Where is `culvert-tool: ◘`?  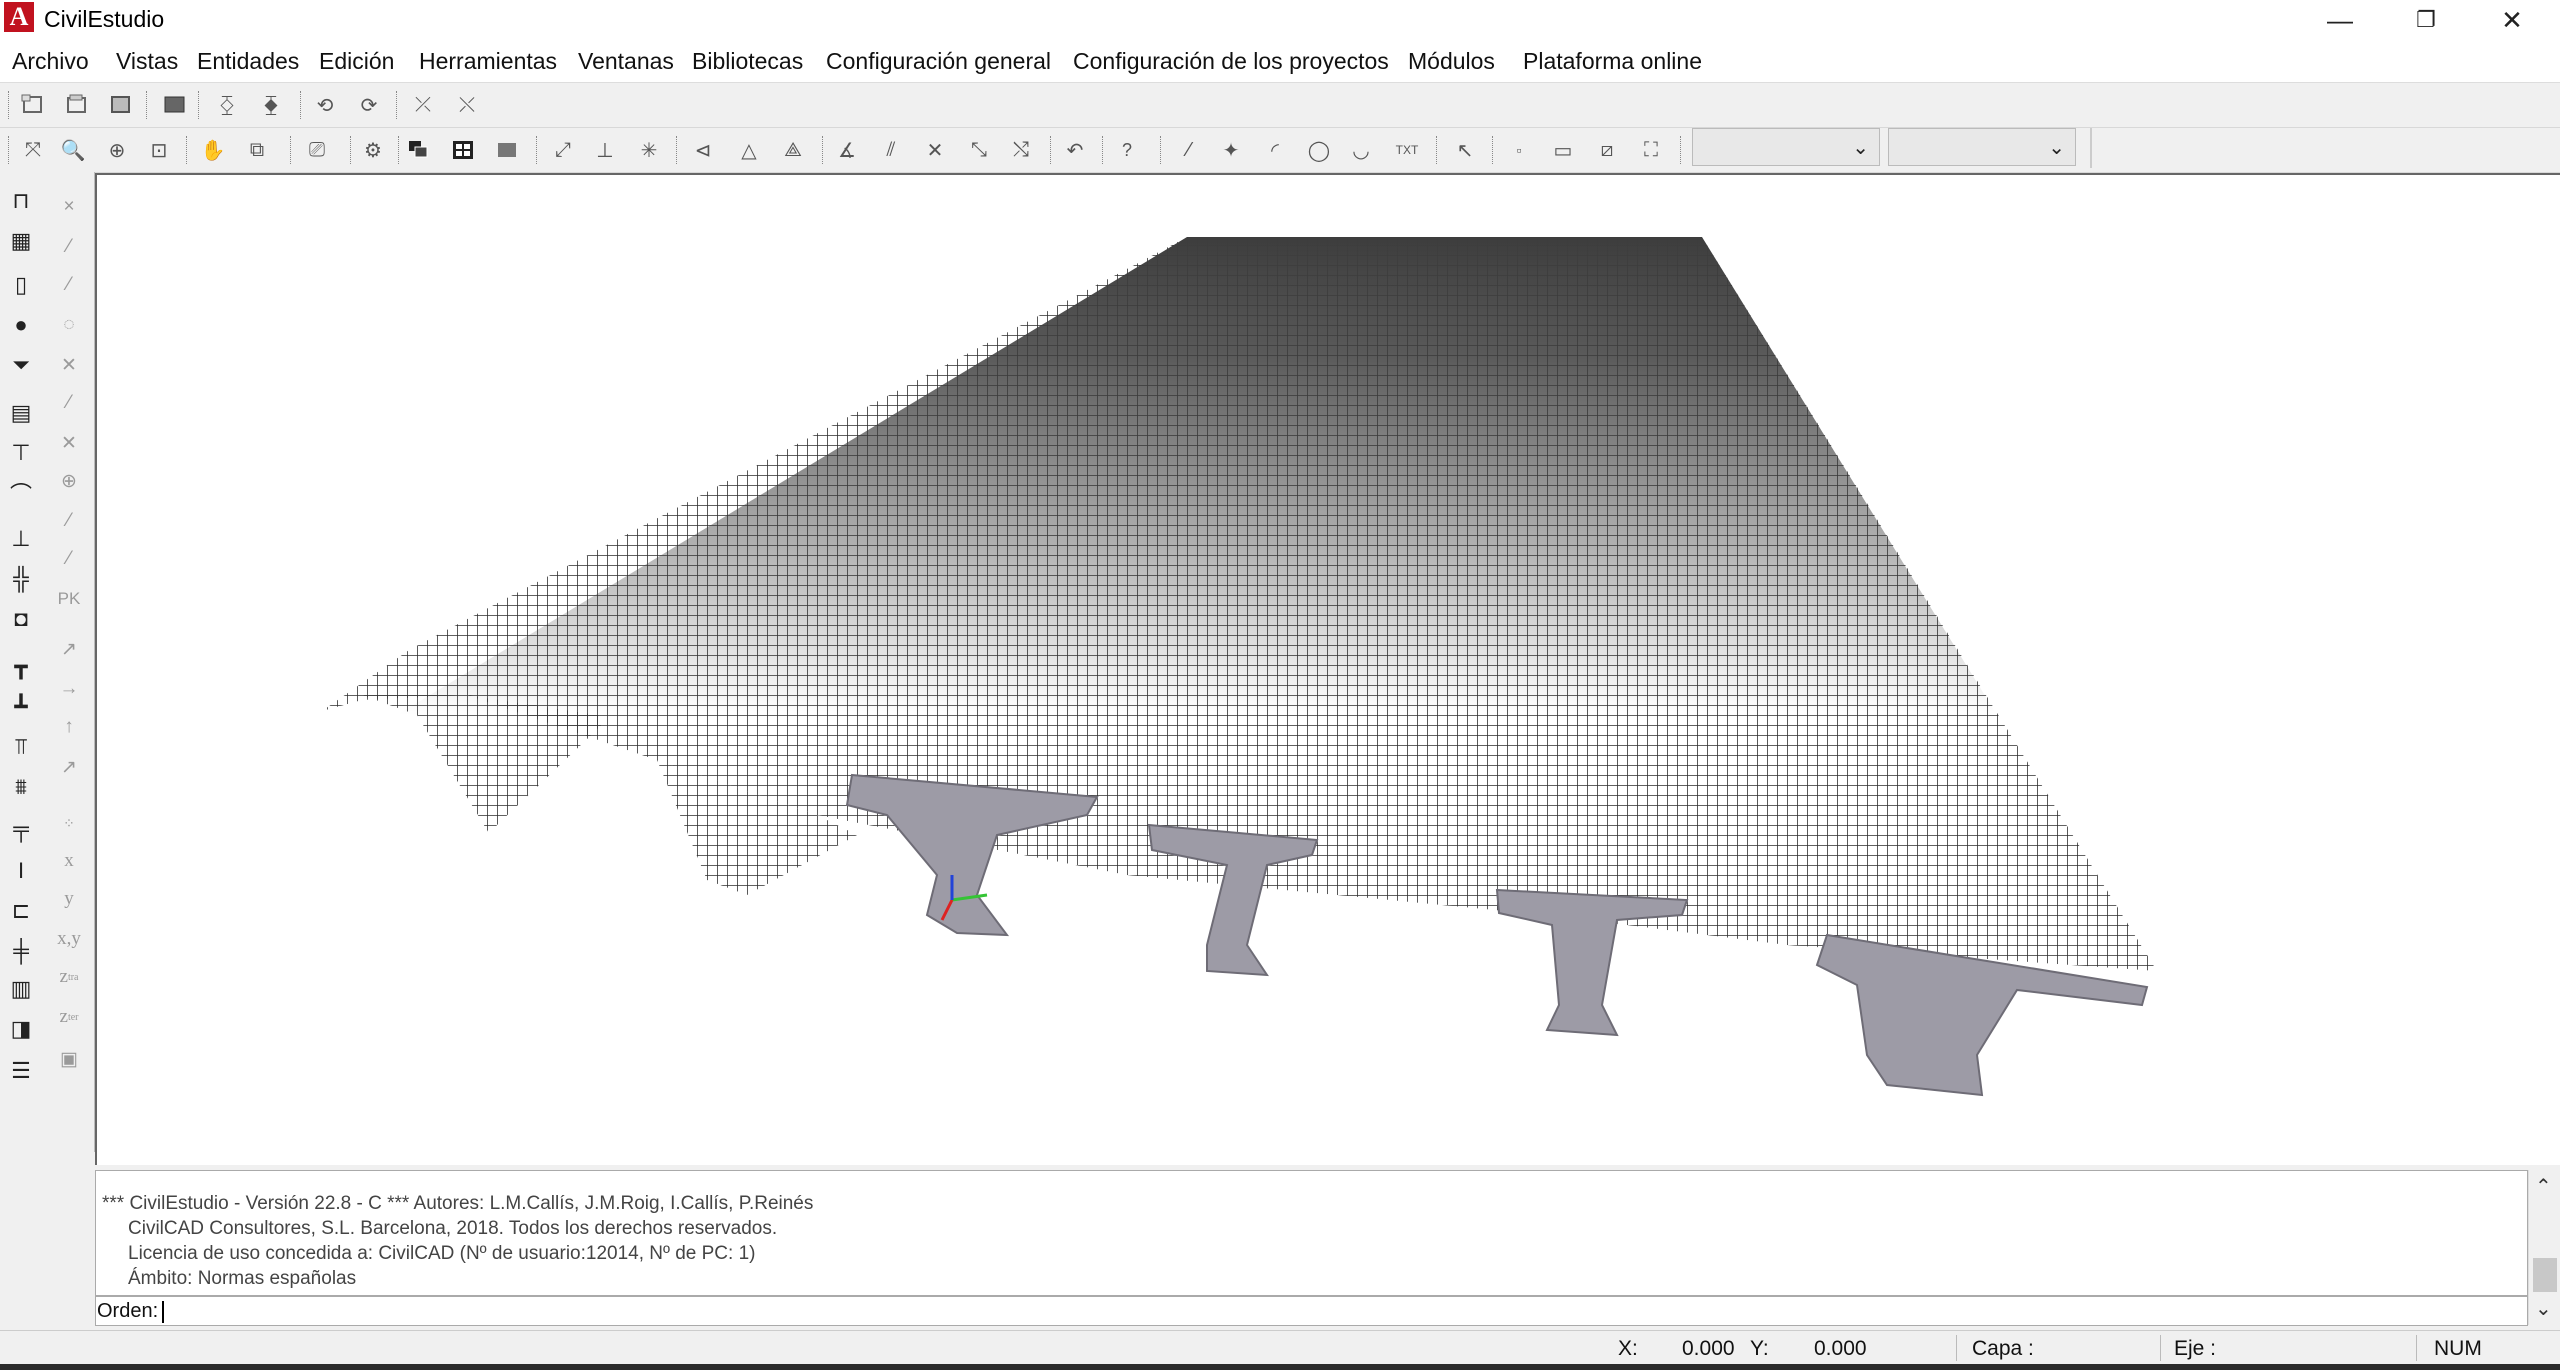 culvert-tool: ◘ is located at coordinates (21, 619).